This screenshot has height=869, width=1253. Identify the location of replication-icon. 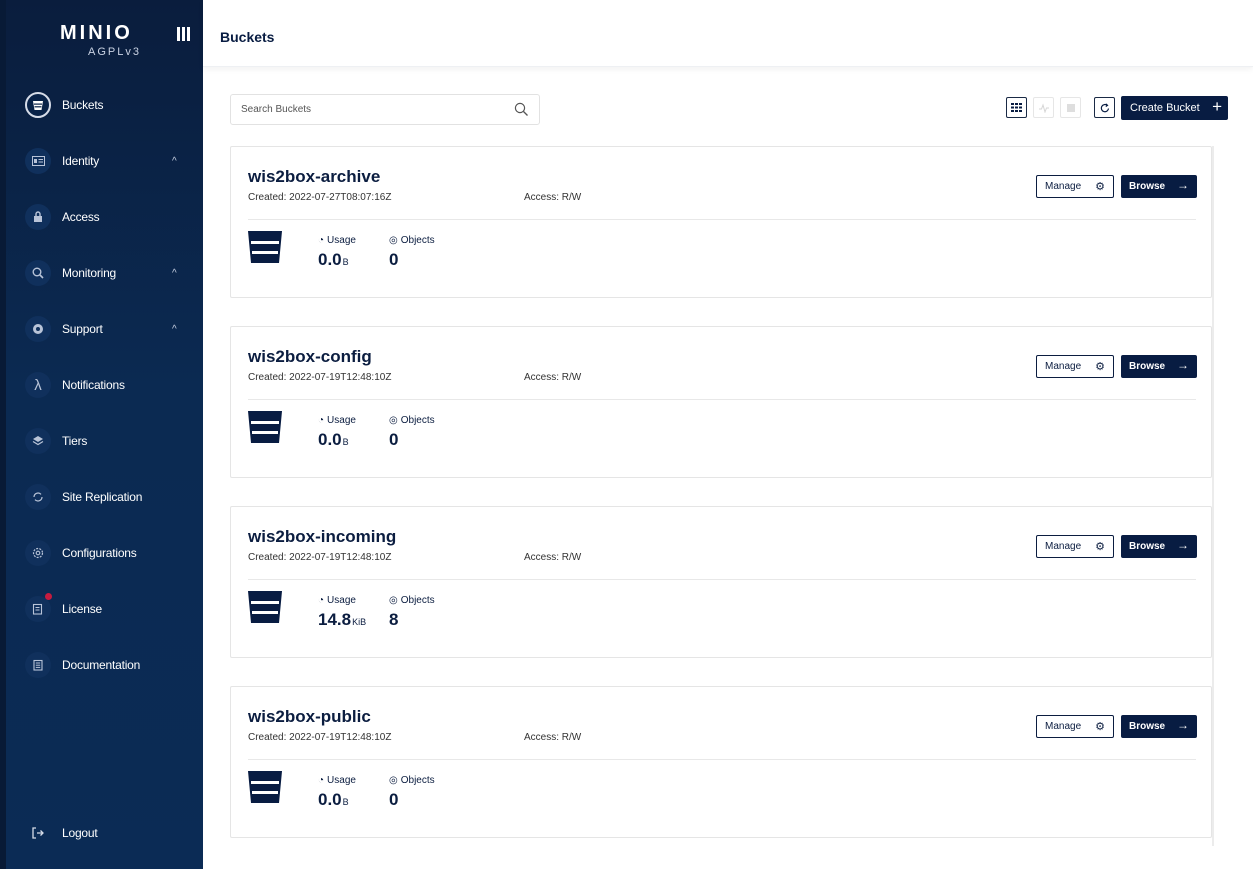
(38, 497).